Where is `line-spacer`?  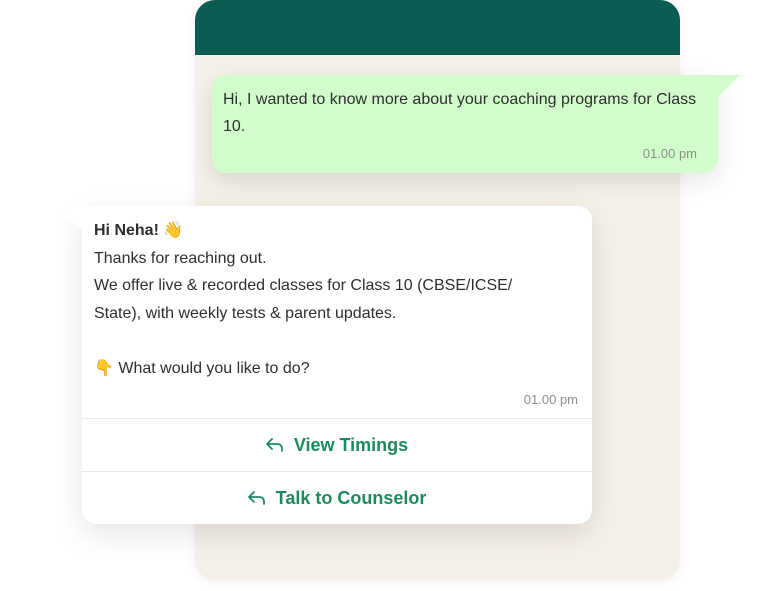
line-spacer is located at coordinates (334, 341).